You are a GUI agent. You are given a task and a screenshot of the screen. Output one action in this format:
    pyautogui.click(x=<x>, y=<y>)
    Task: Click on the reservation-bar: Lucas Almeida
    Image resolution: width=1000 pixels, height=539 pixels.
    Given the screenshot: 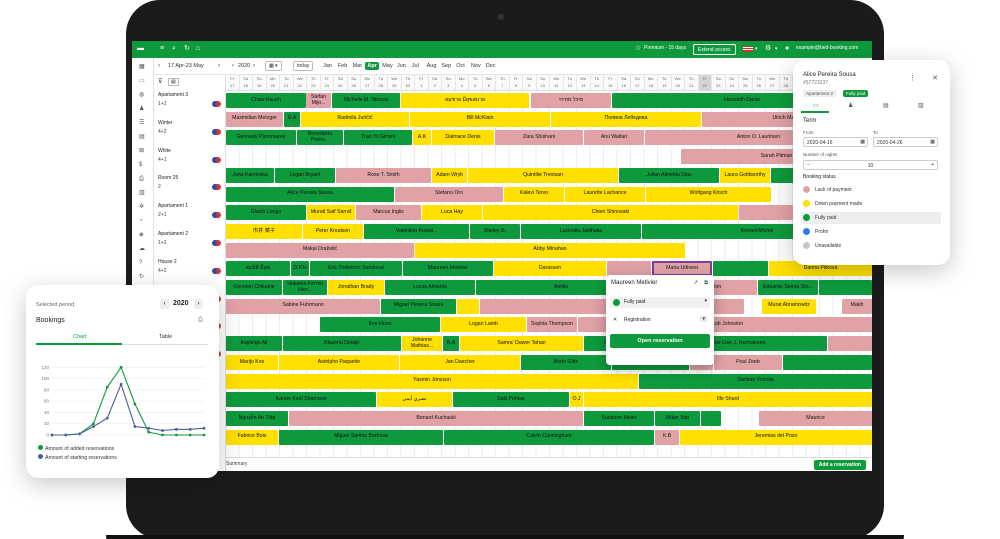 What is the action you would take?
    pyautogui.click(x=430, y=287)
    